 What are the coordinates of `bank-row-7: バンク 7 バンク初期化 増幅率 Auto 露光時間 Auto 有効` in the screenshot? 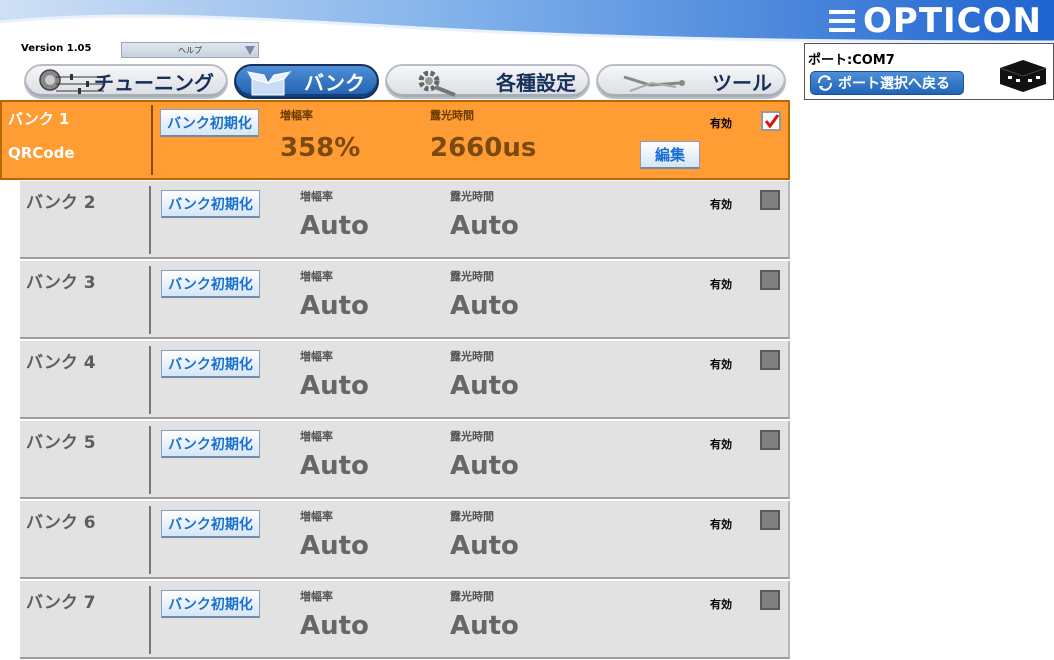 It's located at (405, 620).